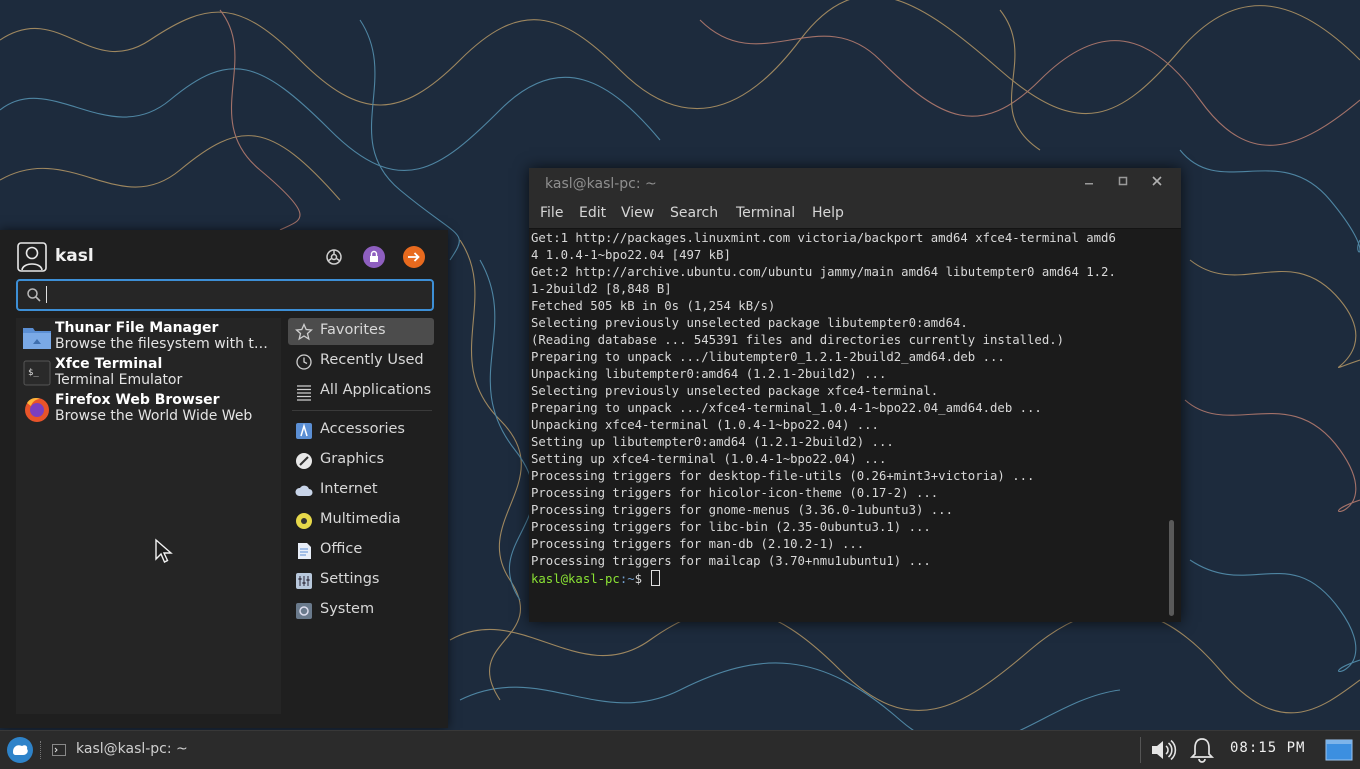  I want to click on category-all-applications: All Applications, so click(361, 391).